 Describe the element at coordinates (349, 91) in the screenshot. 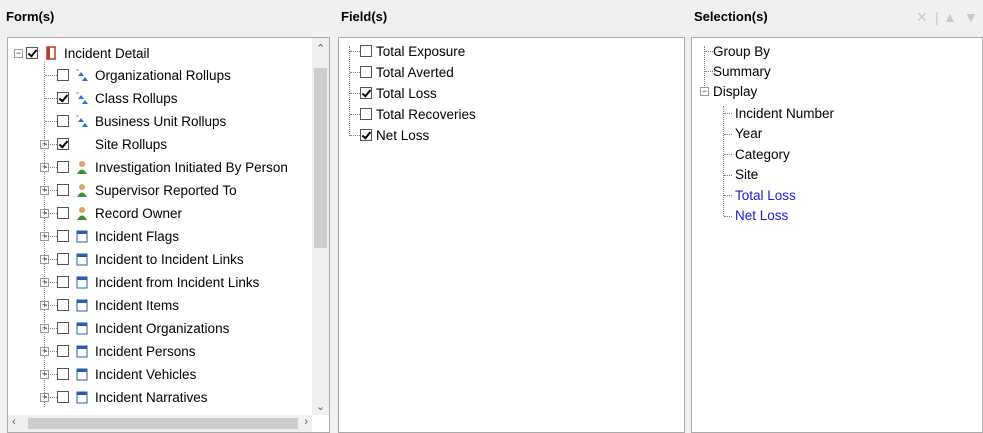

I see `fields-connector` at that location.